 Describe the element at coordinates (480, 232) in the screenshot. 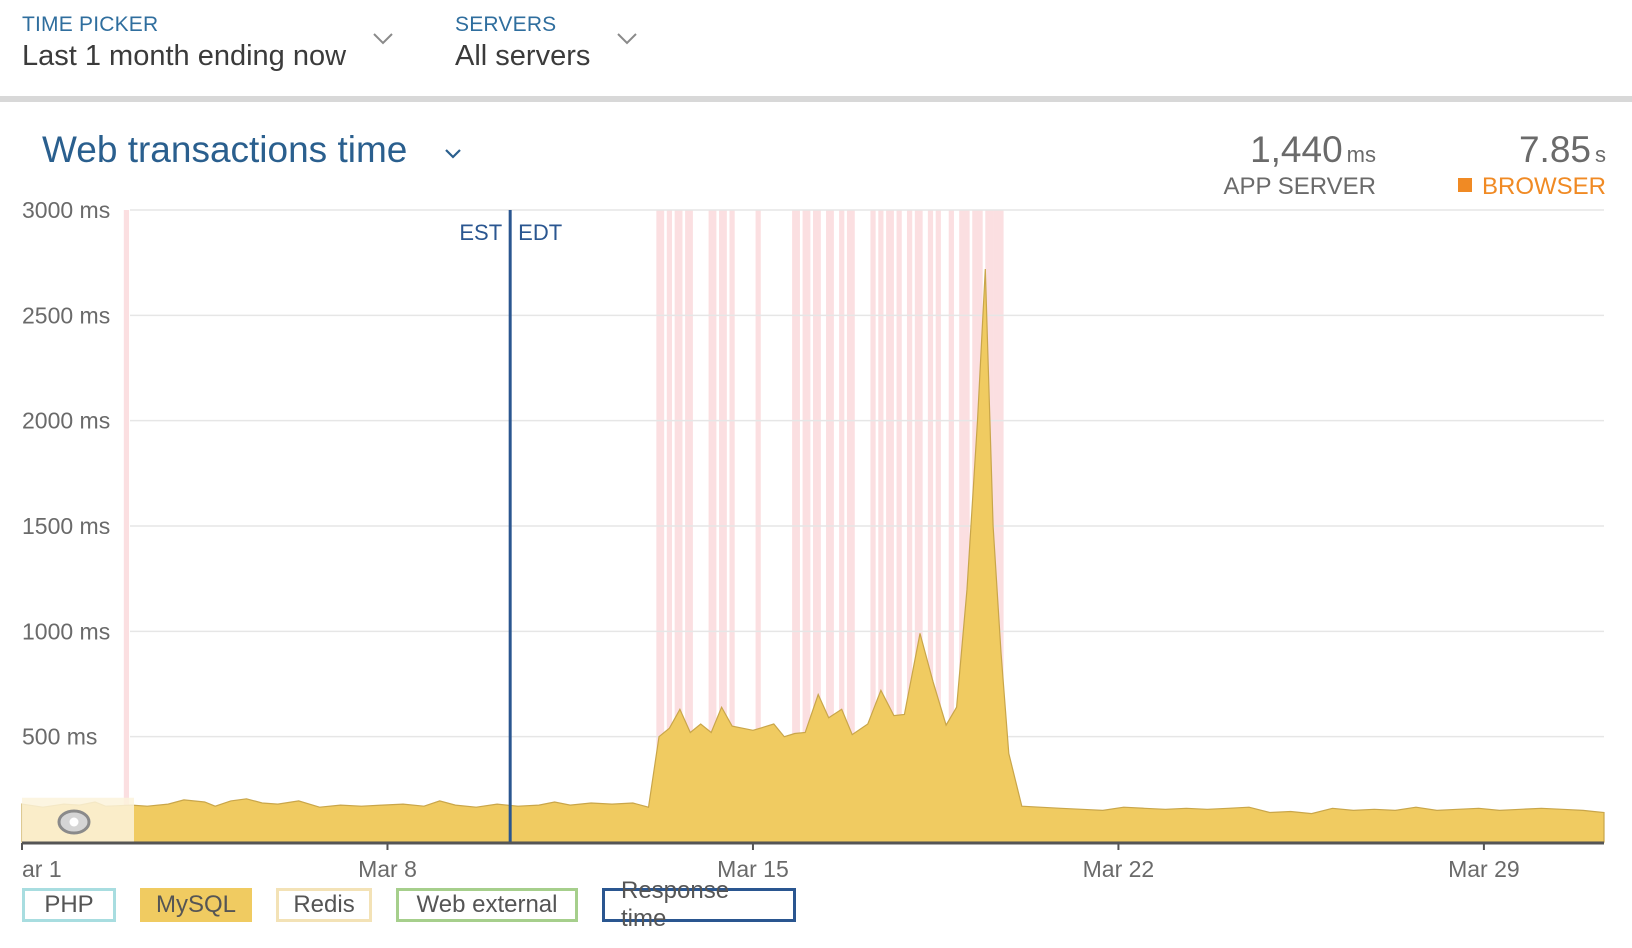

I see `timezone-label-before: EST` at that location.